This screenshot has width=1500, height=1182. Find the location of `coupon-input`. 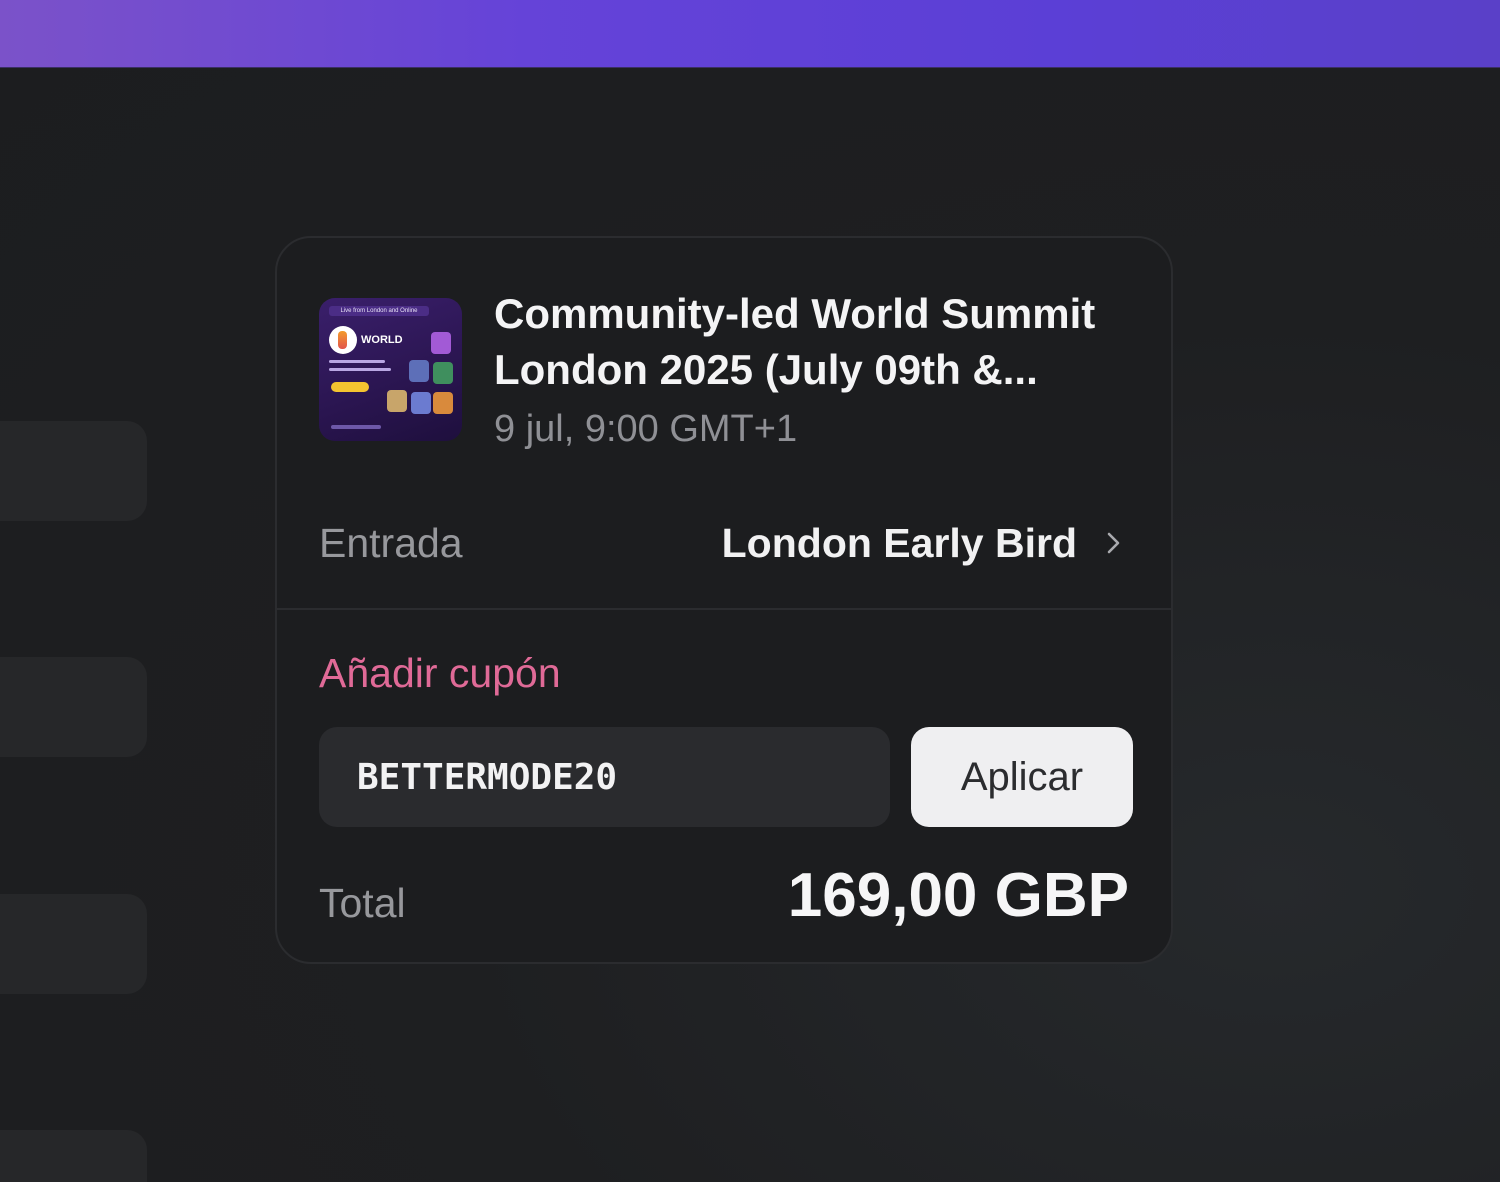

coupon-input is located at coordinates (604, 777).